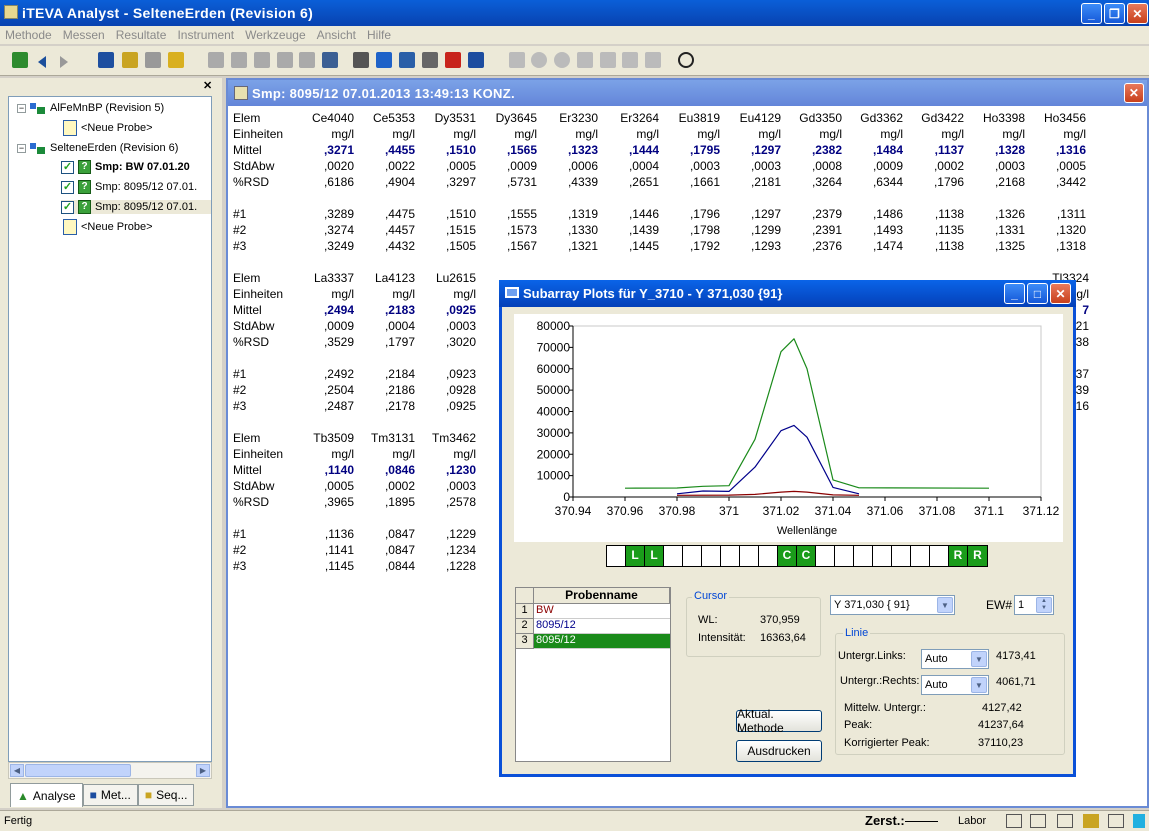 The width and height of the screenshot is (1149, 831). Describe the element at coordinates (506, 118) in the screenshot. I see `result-cell: Dy3645` at that location.